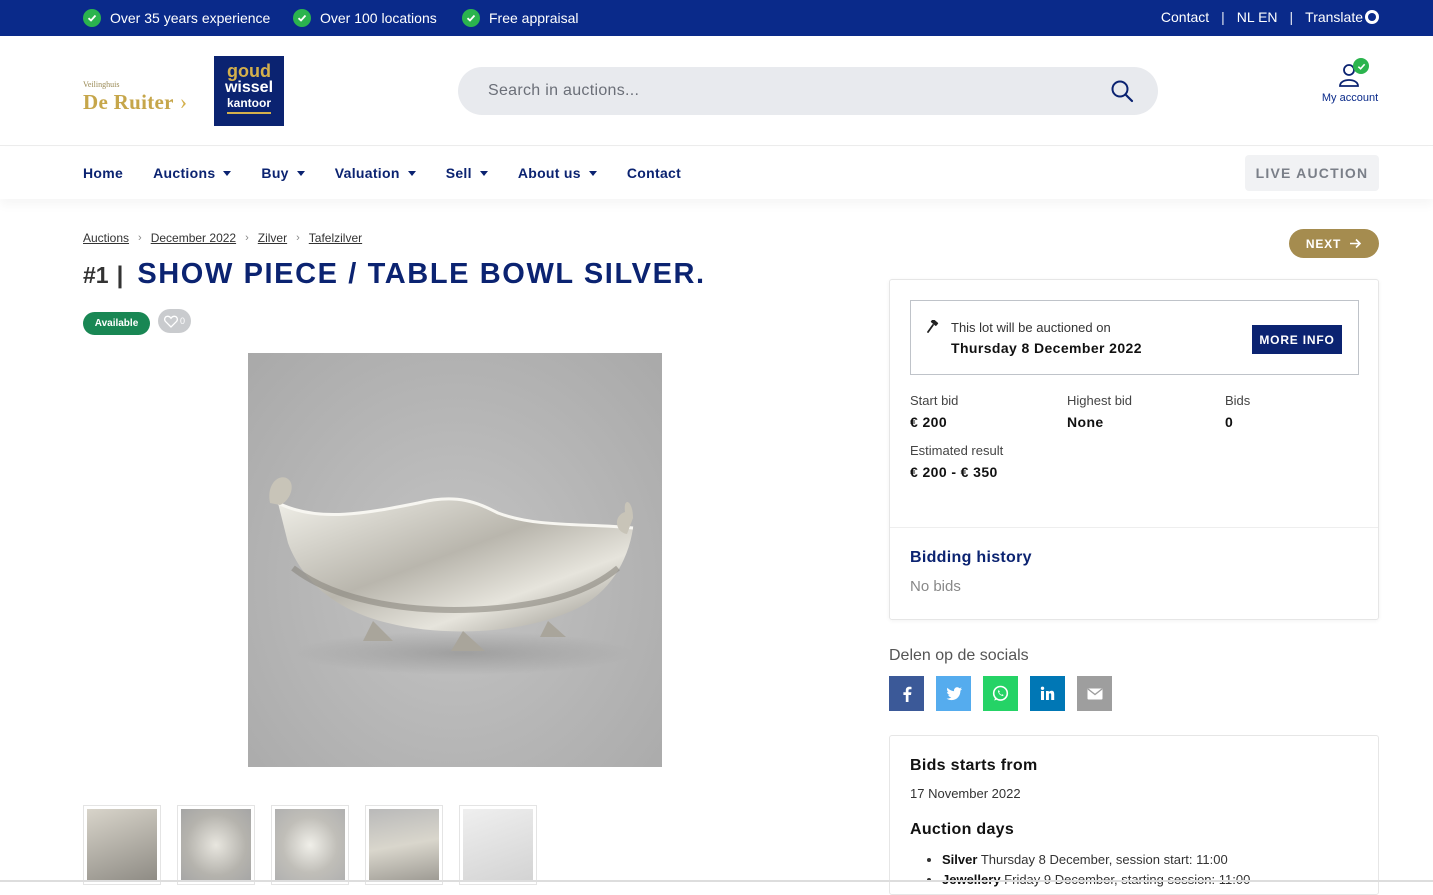  I want to click on whatsapp-share-button, so click(1000, 693).